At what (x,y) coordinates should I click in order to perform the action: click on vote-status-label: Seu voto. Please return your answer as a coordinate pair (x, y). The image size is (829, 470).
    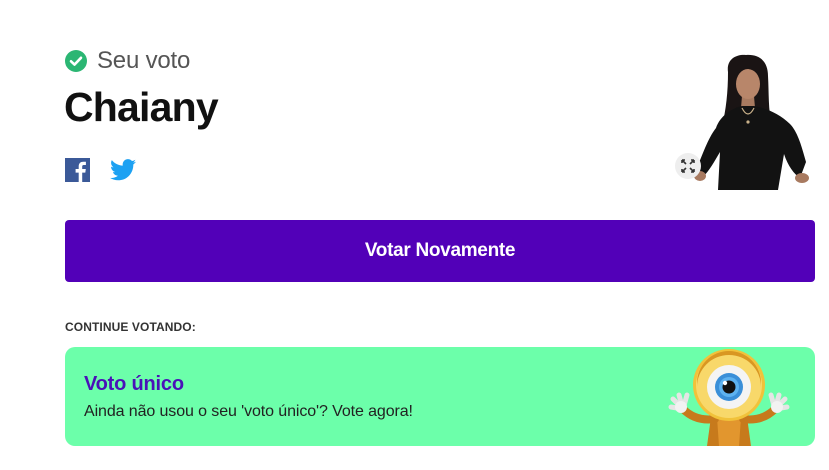
    Looking at the image, I should click on (144, 60).